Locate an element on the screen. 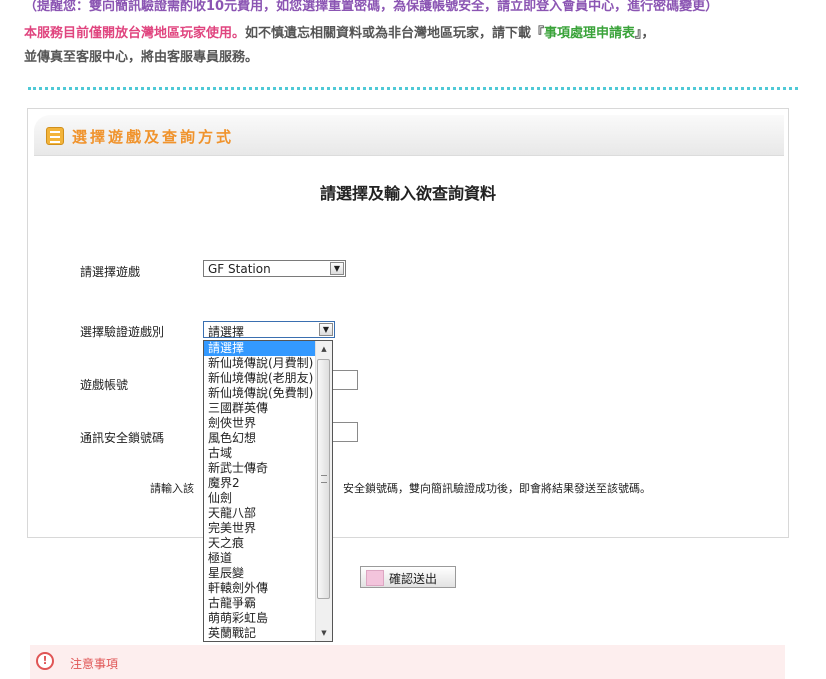  dropdown-option: 劍俠世界 is located at coordinates (260, 423).